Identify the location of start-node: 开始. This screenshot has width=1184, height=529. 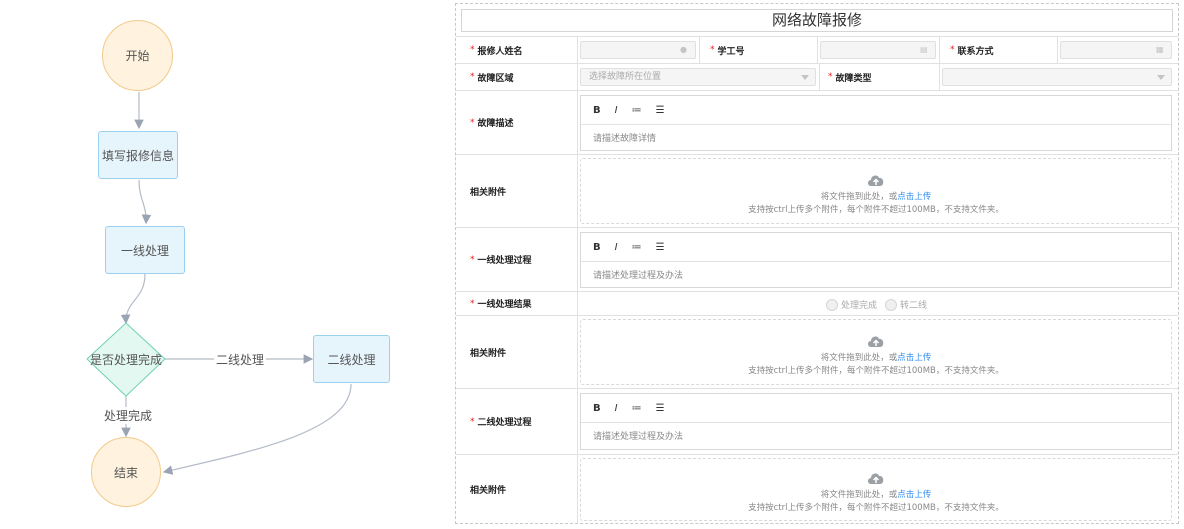
(137, 55).